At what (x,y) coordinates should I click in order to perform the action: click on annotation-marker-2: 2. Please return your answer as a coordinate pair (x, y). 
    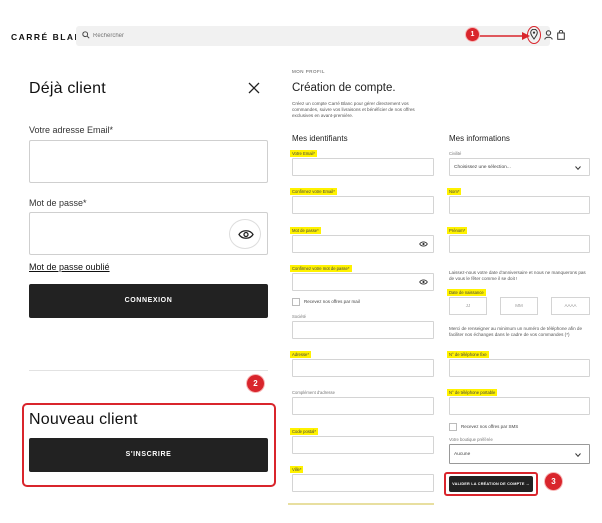
    Looking at the image, I should click on (255, 383).